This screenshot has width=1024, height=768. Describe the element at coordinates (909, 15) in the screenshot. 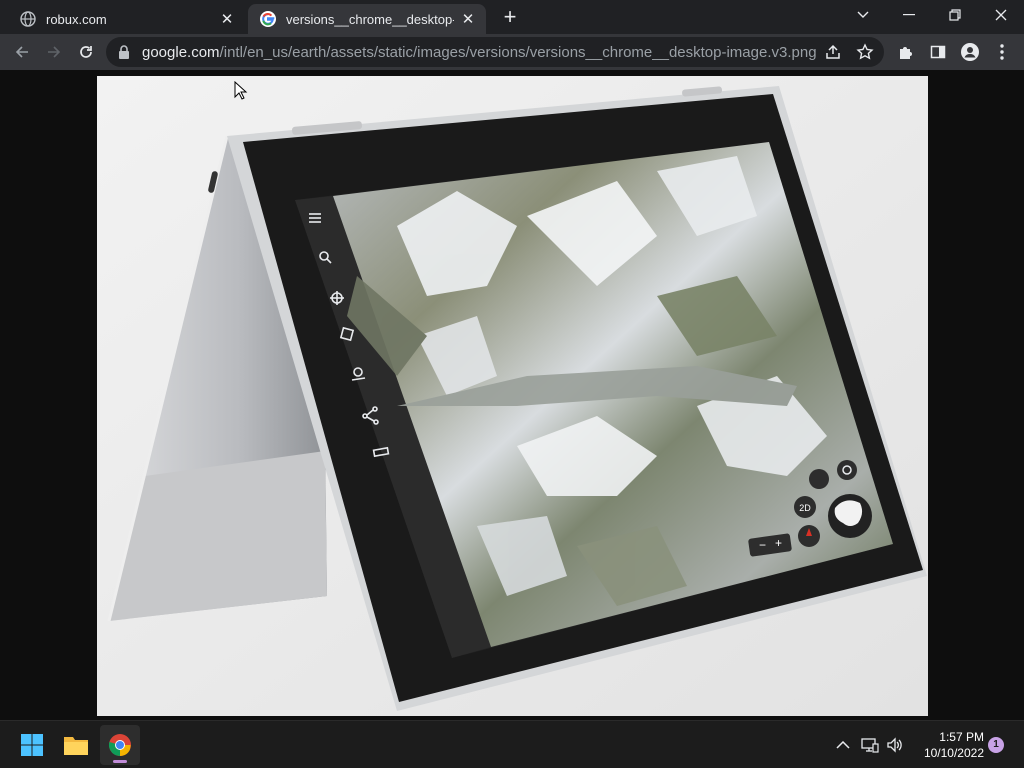

I see `minimize-button` at that location.